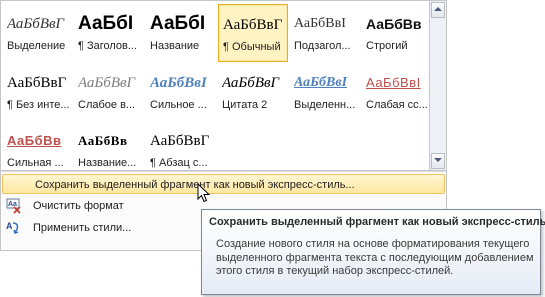  Describe the element at coordinates (252, 47) in the screenshot. I see `style-name: ¶ Обычный` at that location.